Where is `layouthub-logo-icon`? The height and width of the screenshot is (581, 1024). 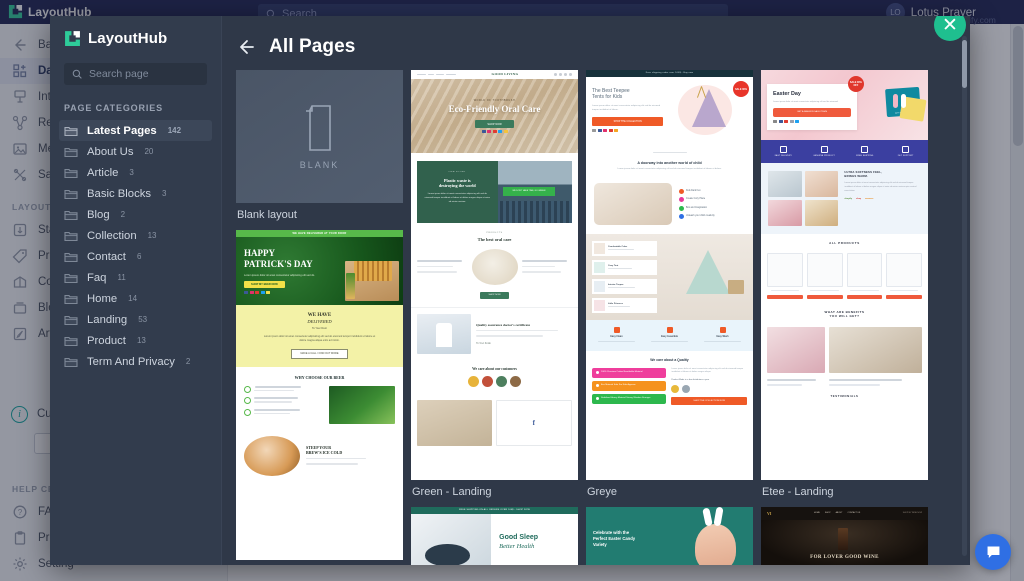
layouthub-logo-icon is located at coordinates (72, 38).